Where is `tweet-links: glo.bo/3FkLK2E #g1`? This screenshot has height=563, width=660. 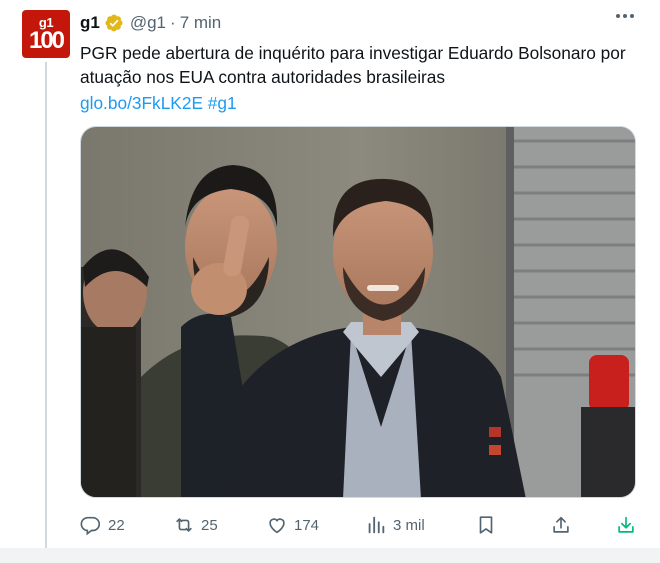 tweet-links: glo.bo/3FkLK2E #g1 is located at coordinates (360, 103).